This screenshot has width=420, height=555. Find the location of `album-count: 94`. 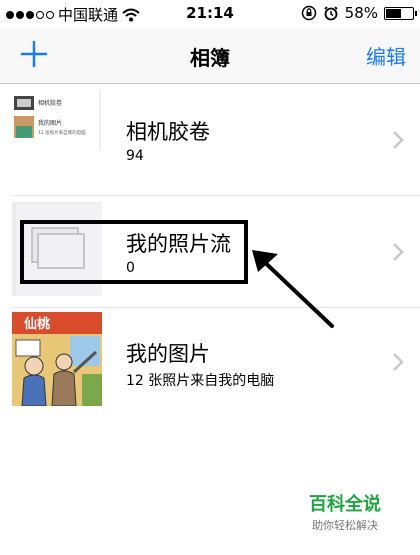

album-count: 94 is located at coordinates (135, 156).